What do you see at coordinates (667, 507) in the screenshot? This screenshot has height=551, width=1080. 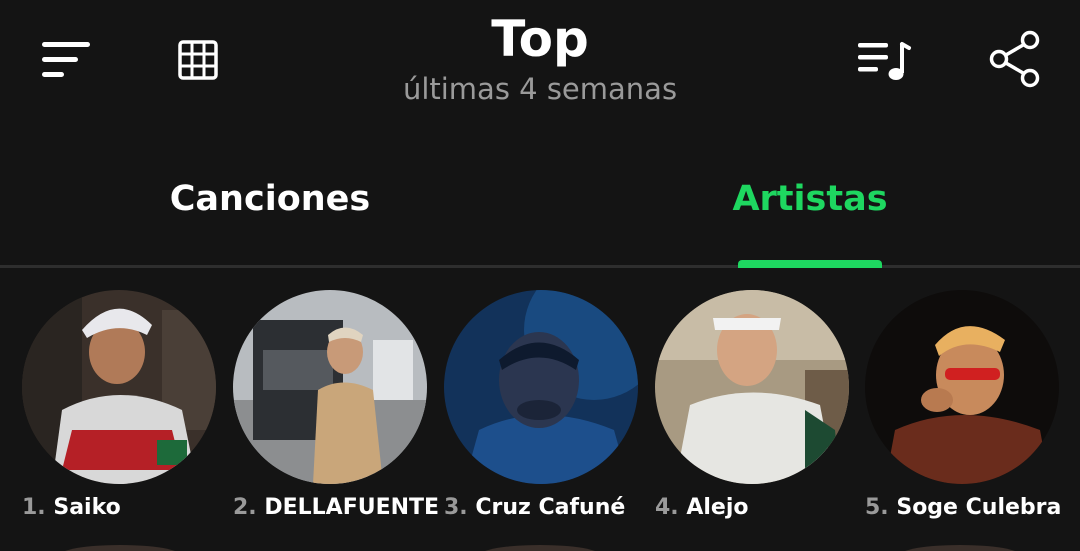 I see `artist-rank: 4.` at bounding box center [667, 507].